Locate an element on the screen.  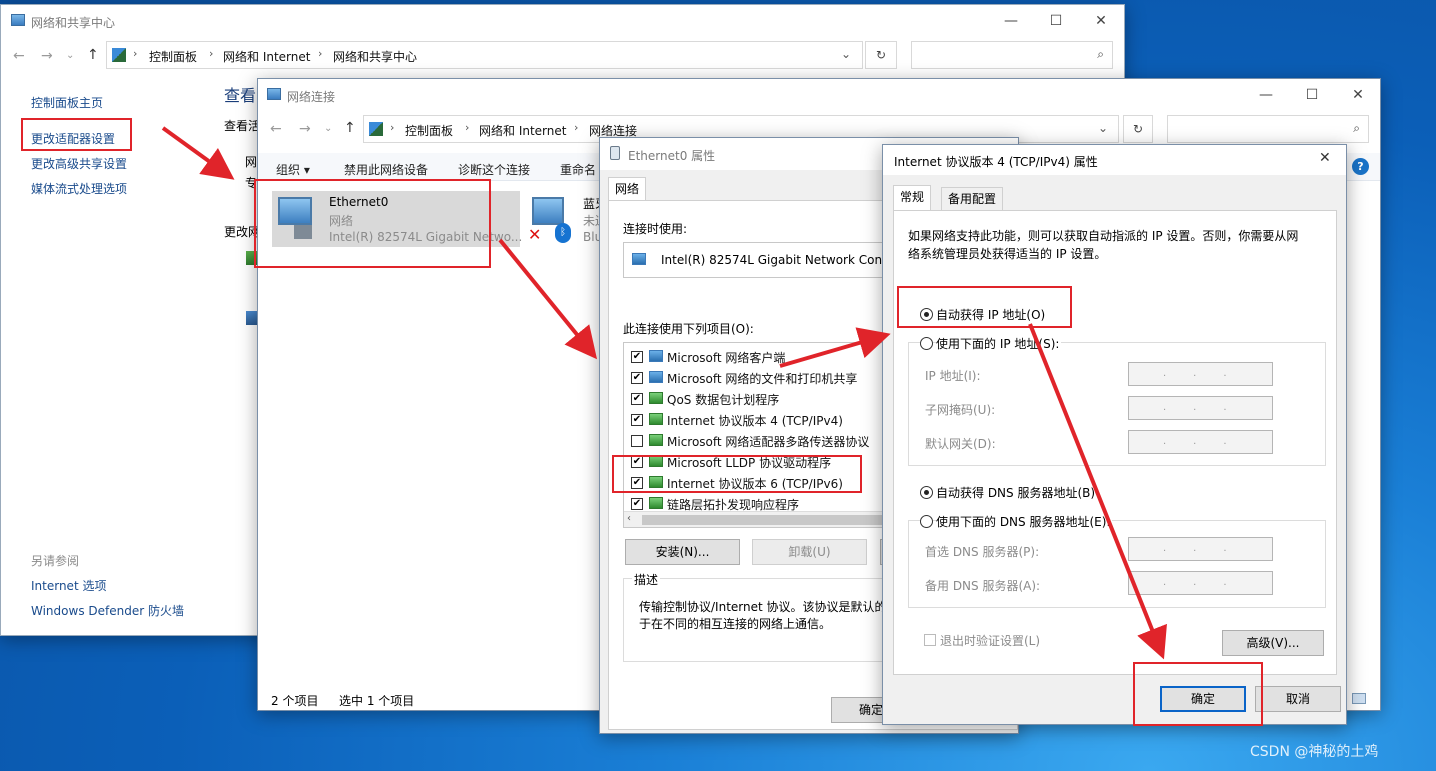
watermark-text: CSDN @神秘的土鸡 is located at coordinates (1314, 752).